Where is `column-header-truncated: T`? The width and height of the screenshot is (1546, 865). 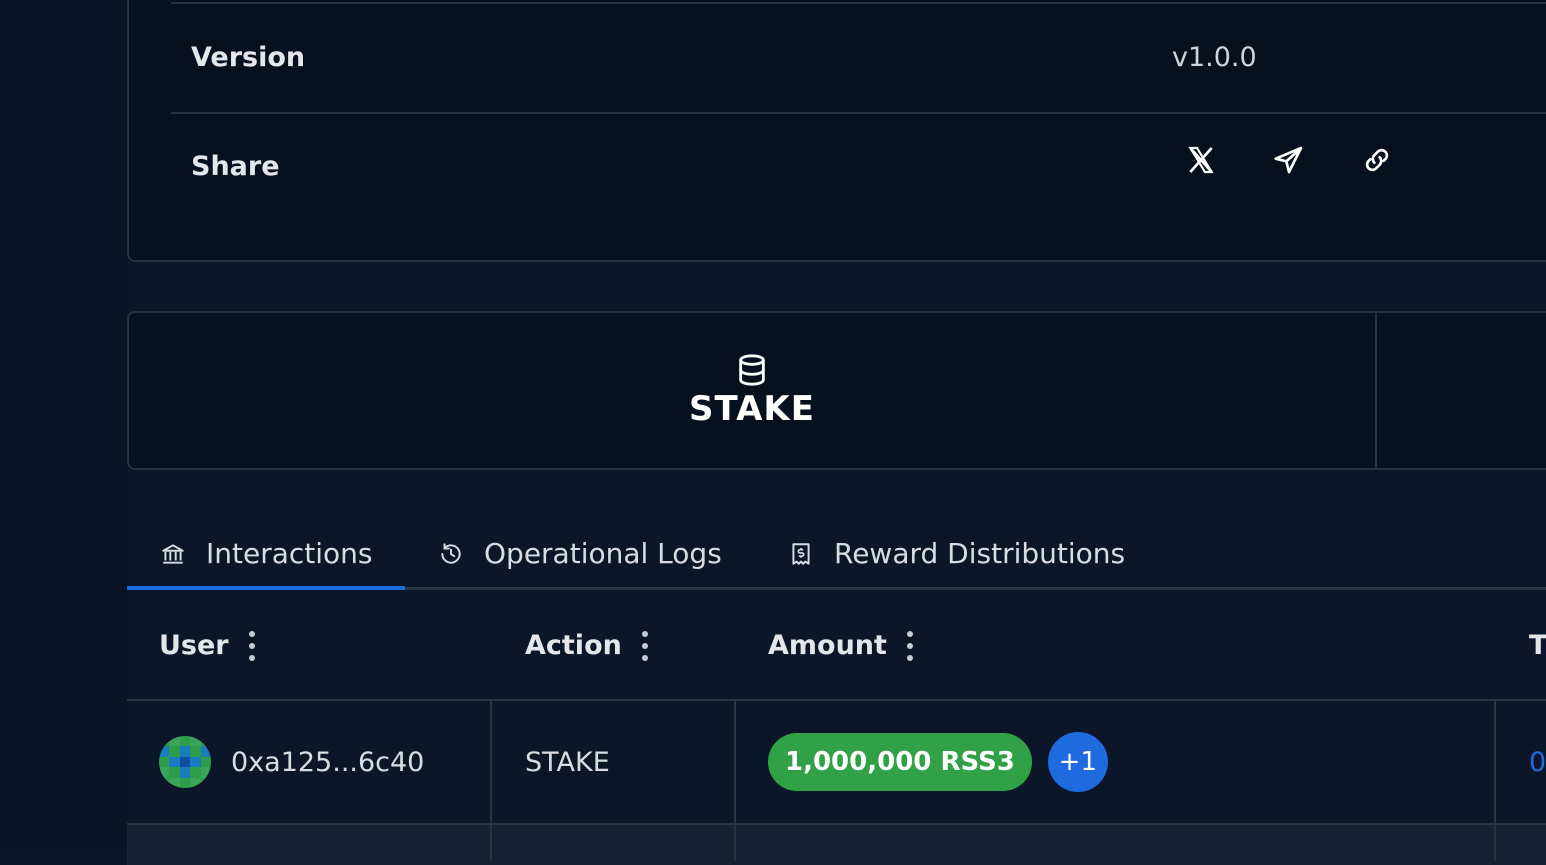 column-header-truncated: T is located at coordinates (1537, 645).